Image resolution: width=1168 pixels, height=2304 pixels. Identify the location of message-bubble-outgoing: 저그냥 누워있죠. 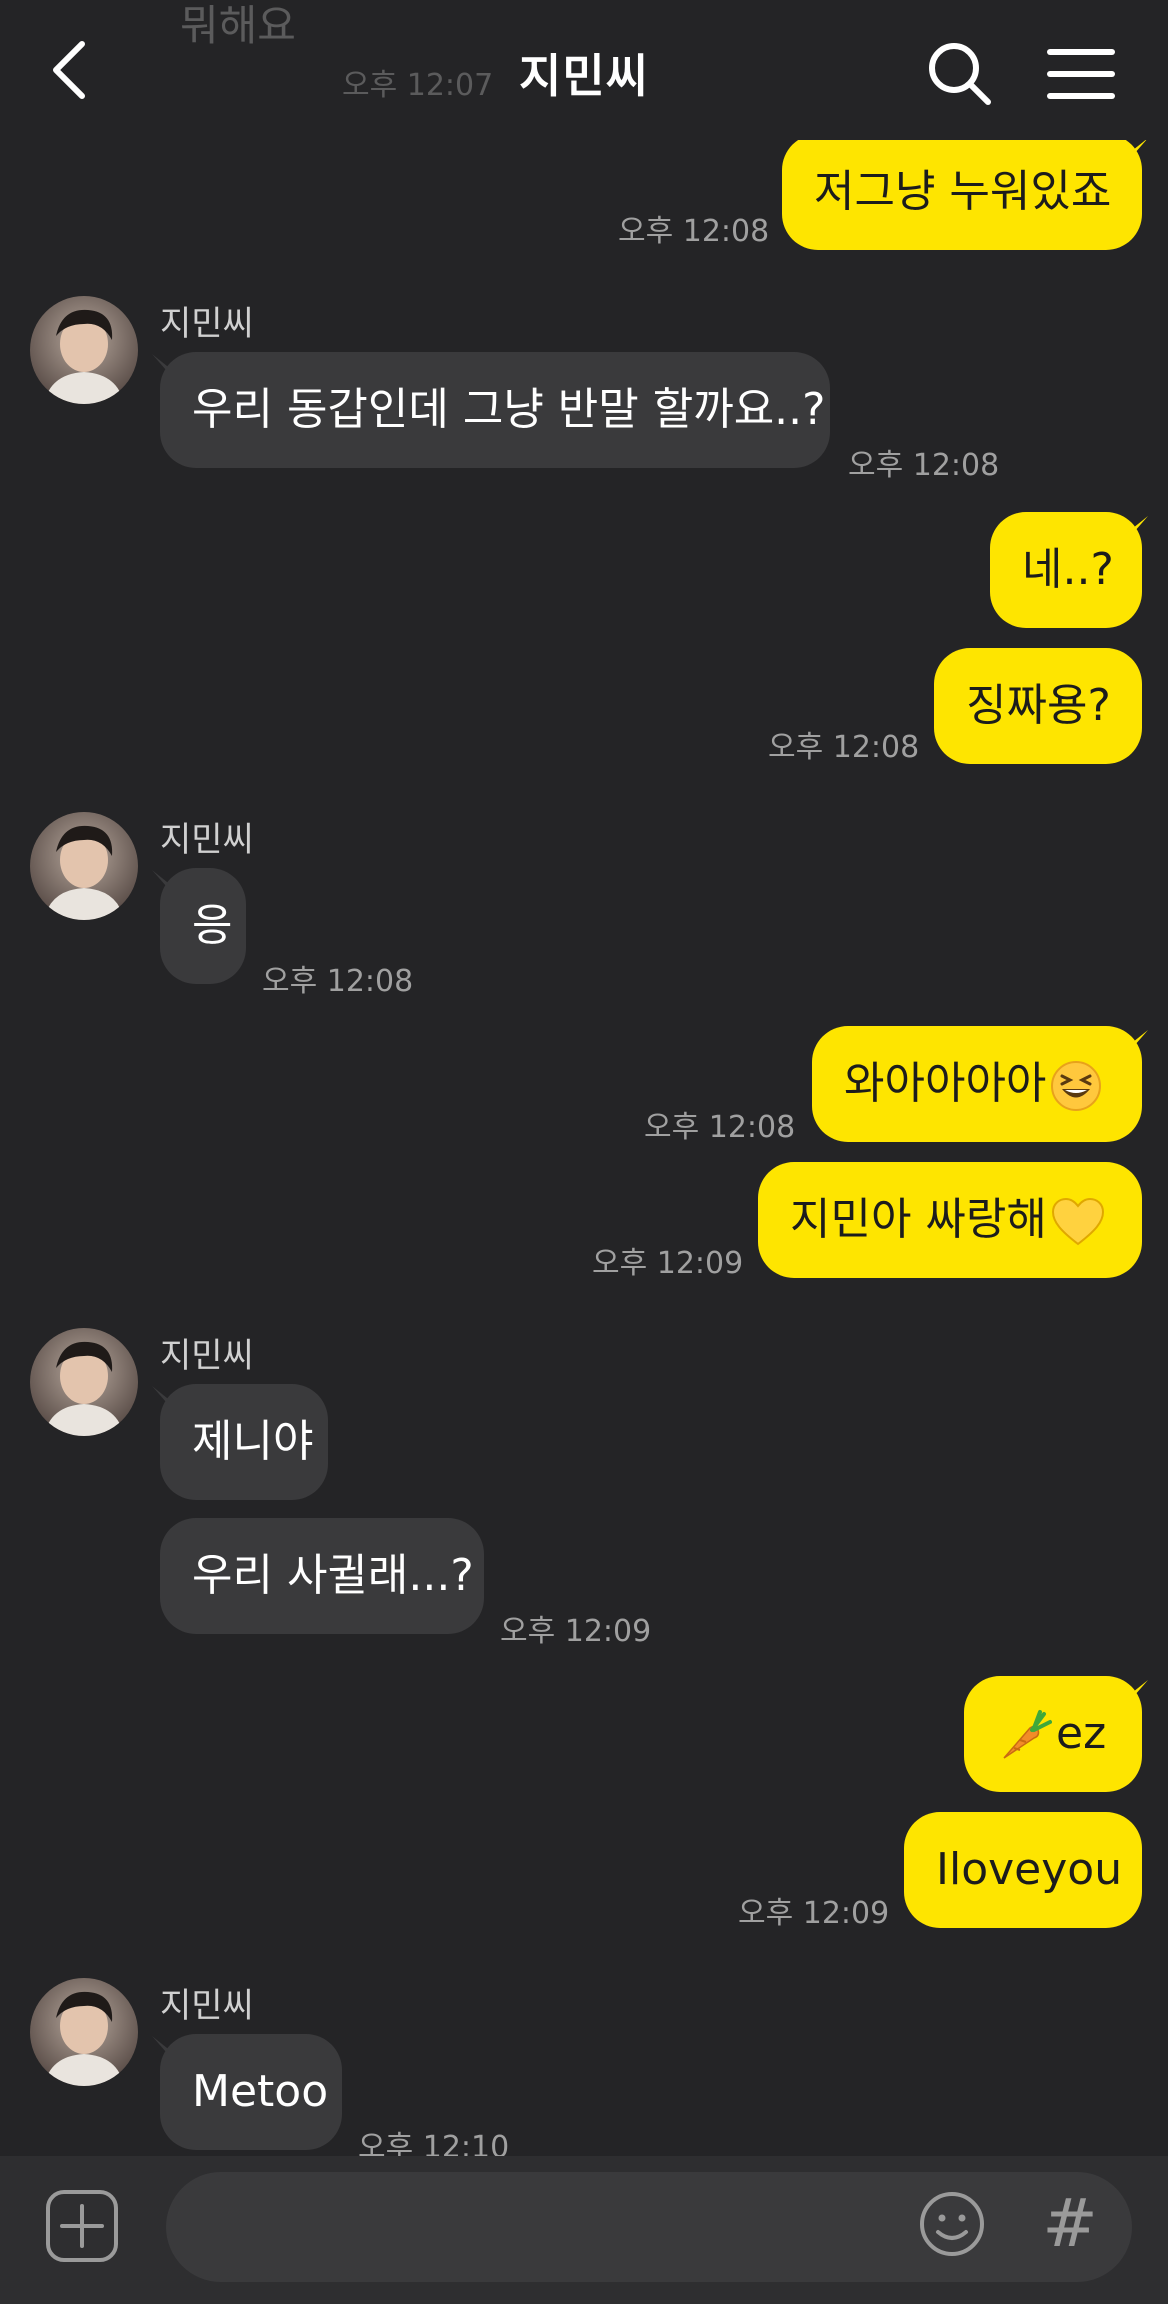
(962, 192).